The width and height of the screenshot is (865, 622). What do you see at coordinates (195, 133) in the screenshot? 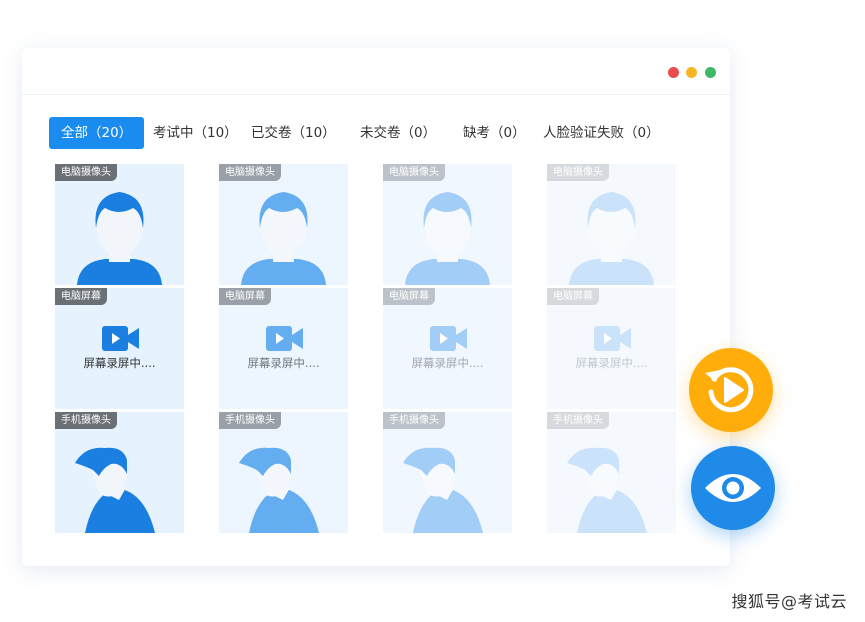
I see `tab-in-exam: 考试中（10）` at bounding box center [195, 133].